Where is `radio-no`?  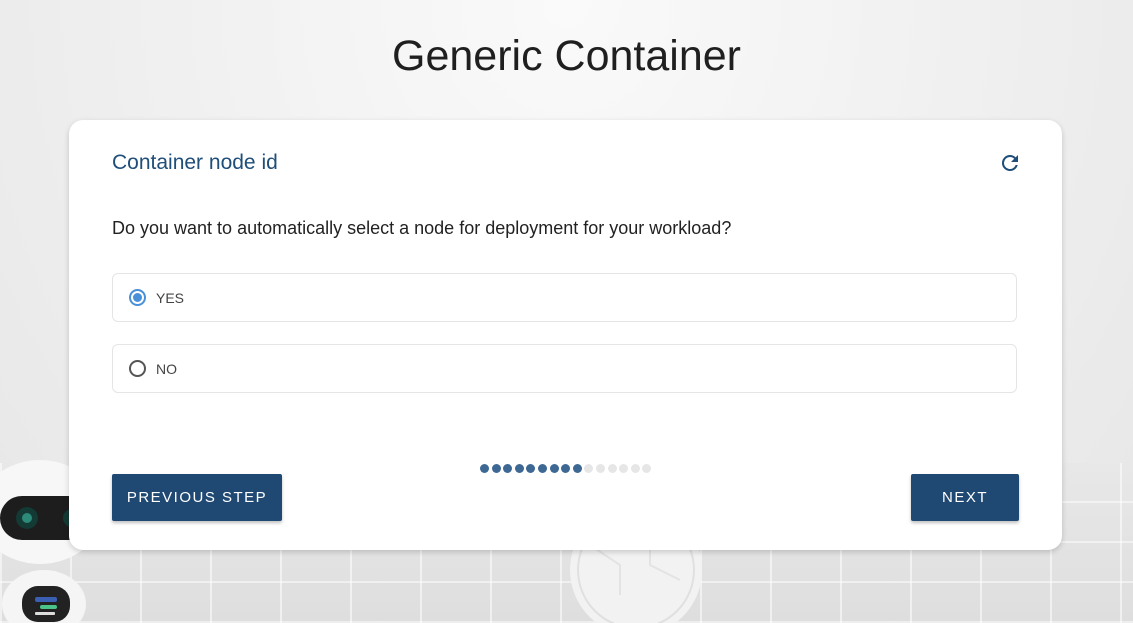 radio-no is located at coordinates (137, 368).